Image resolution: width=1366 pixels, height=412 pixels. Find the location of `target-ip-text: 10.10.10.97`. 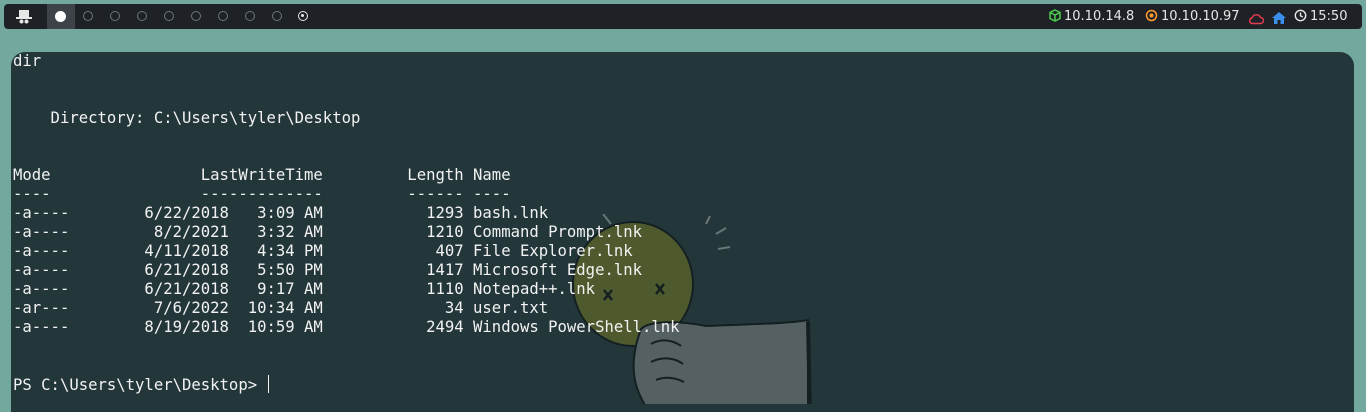

target-ip-text: 10.10.10.97 is located at coordinates (1200, 16).